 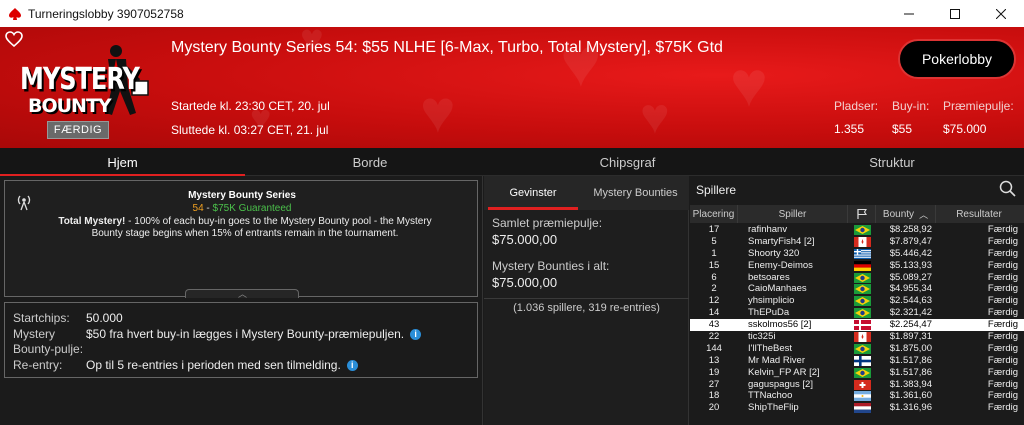 What do you see at coordinates (438, 111) in the screenshot?
I see `heart-decoration-icon: ♥` at bounding box center [438, 111].